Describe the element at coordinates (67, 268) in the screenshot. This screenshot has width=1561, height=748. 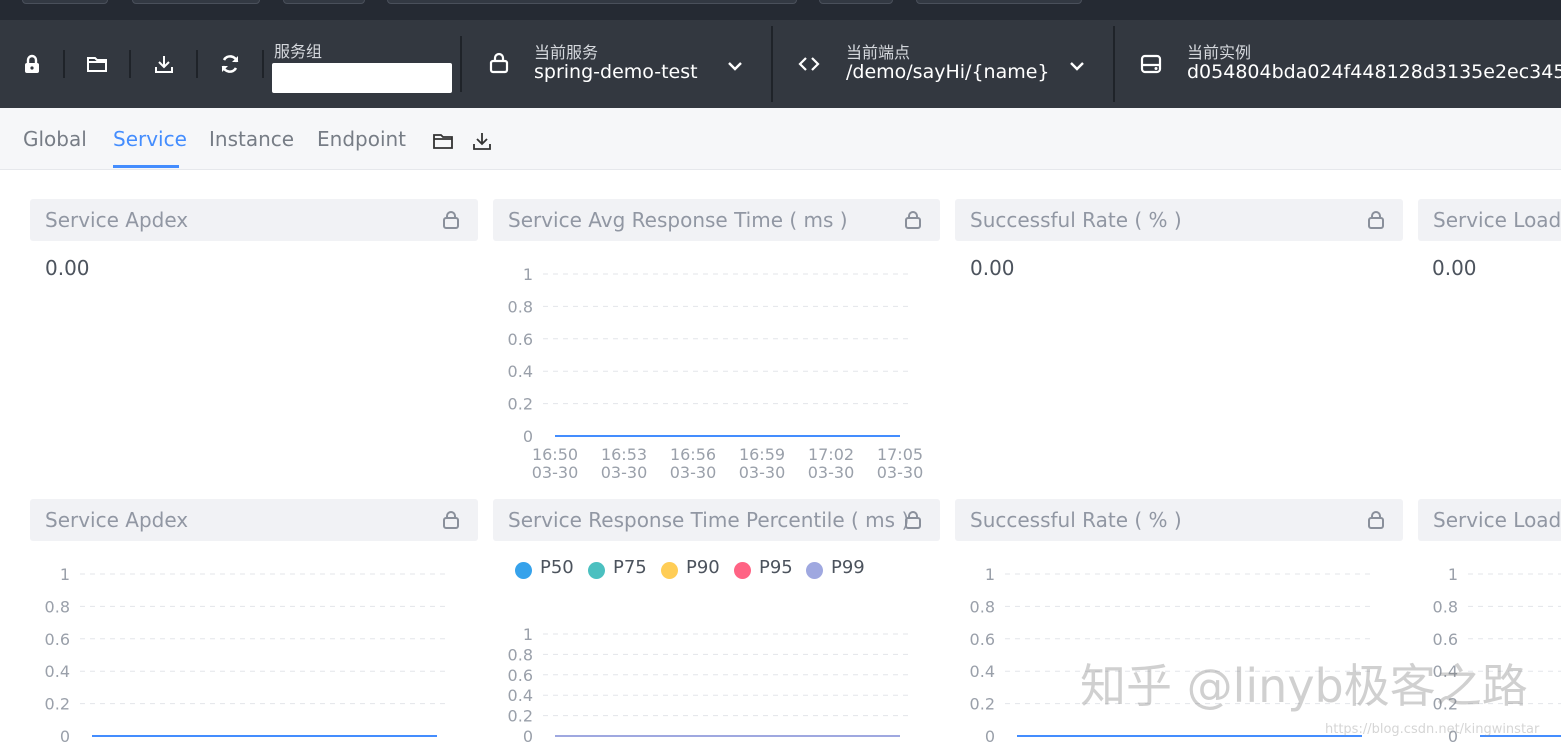
I see `service-apdex-value: 0.00` at that location.